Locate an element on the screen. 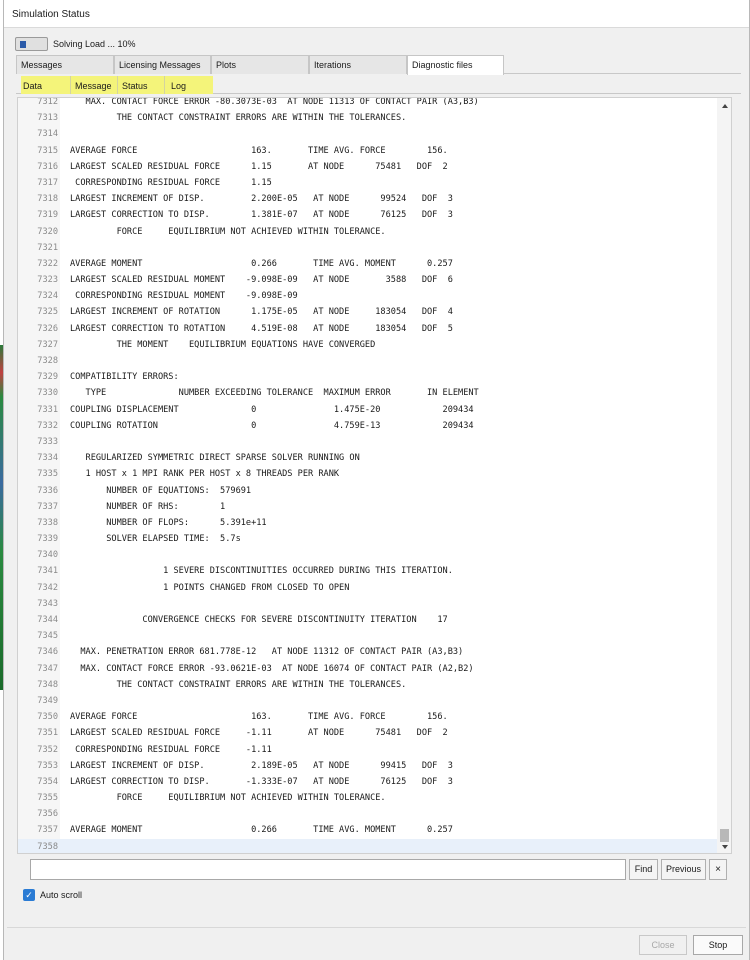 The width and height of the screenshot is (750, 960). find-input is located at coordinates (328, 869).